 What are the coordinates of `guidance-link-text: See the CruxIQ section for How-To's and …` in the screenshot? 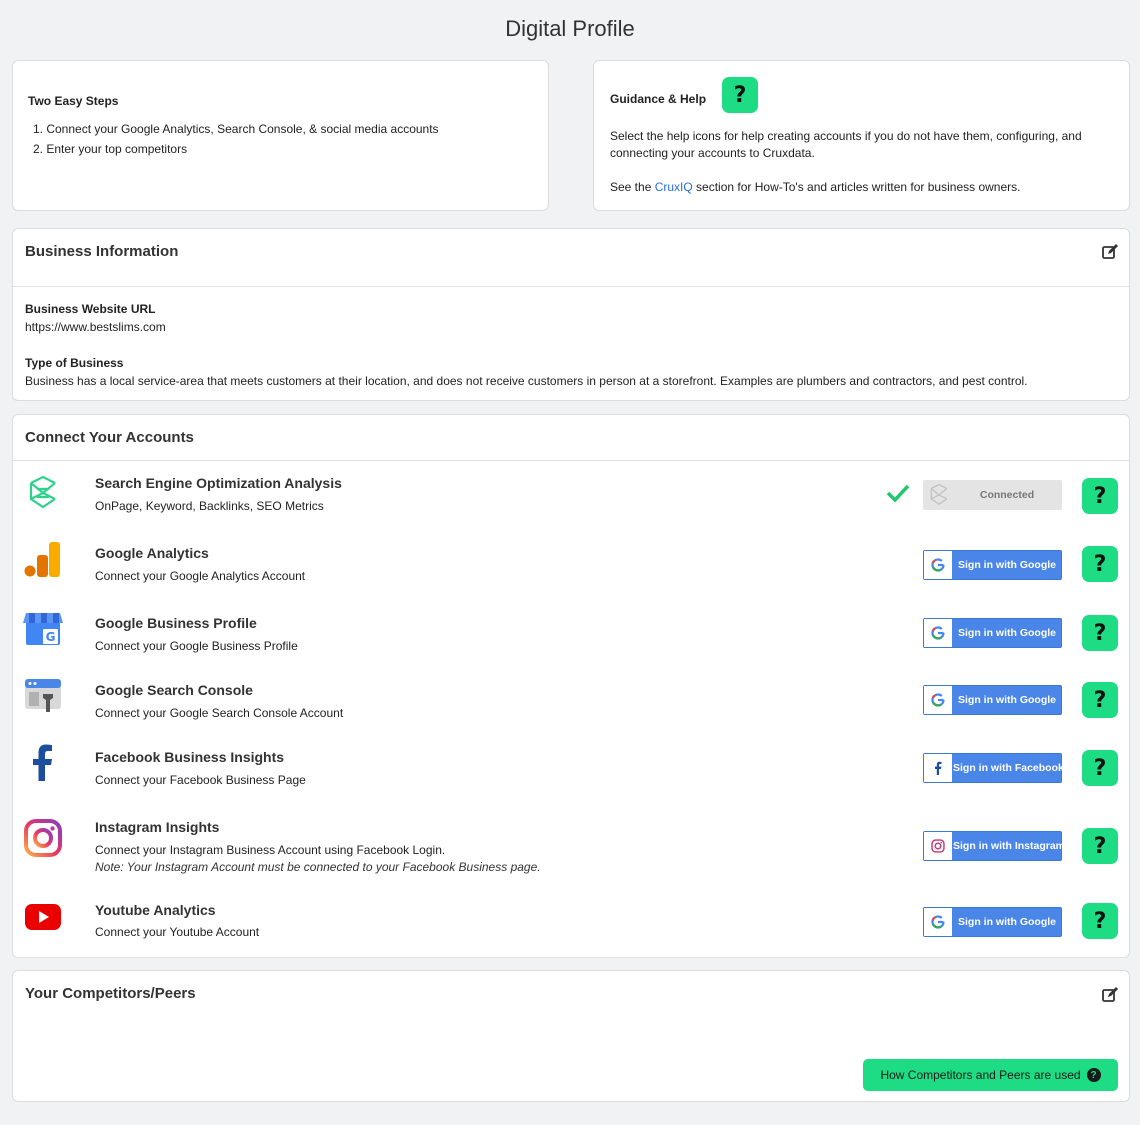 It's located at (815, 187).